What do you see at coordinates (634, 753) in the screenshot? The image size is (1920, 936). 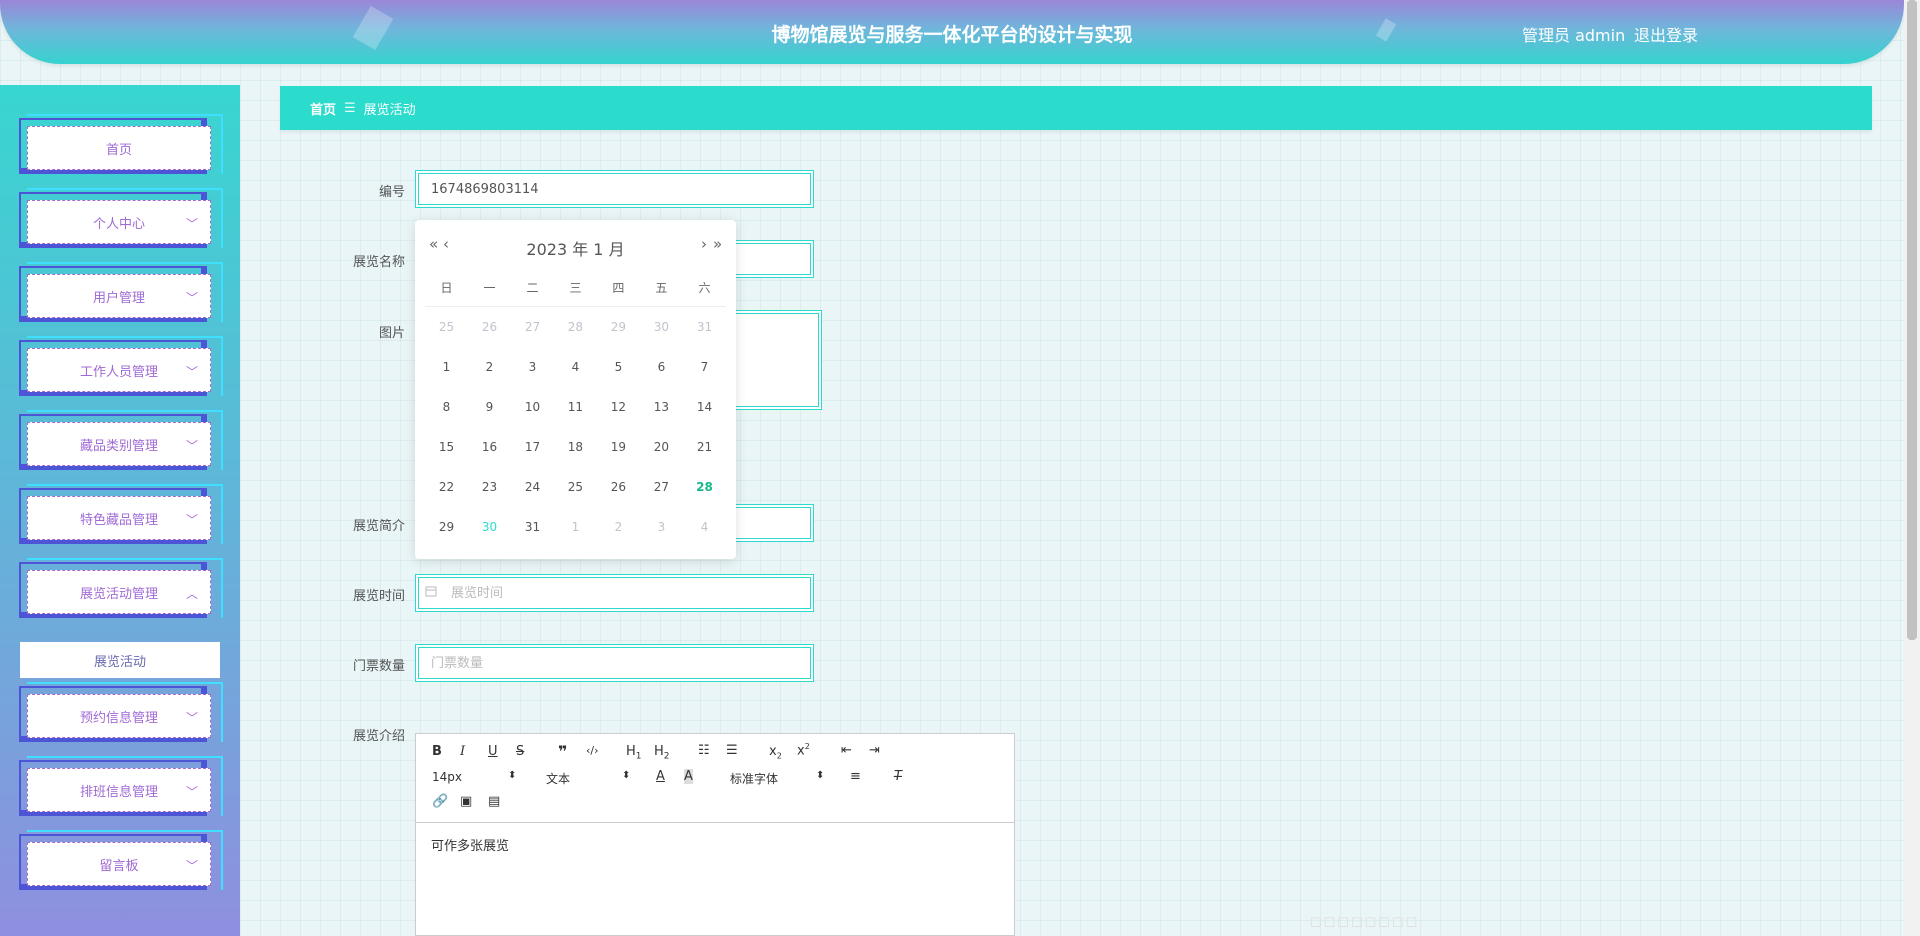 I see `heading-1-icon: H1` at bounding box center [634, 753].